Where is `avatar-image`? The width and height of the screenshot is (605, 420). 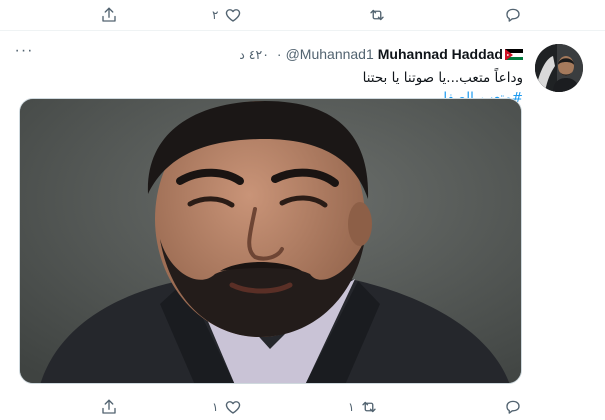 avatar-image is located at coordinates (559, 68).